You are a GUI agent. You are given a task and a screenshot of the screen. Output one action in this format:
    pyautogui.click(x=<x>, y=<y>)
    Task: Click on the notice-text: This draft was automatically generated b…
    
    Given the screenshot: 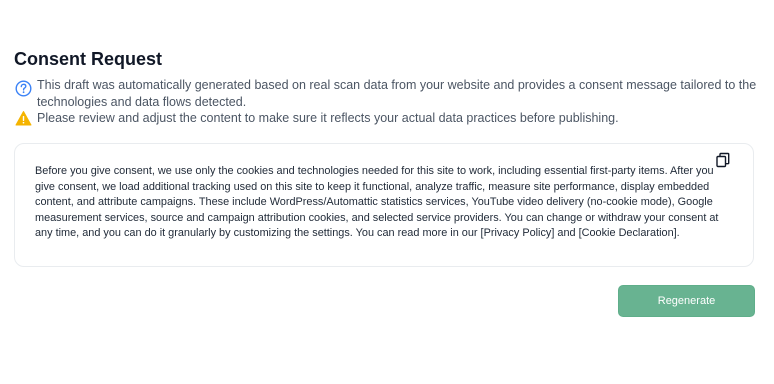 What is the action you would take?
    pyautogui.click(x=397, y=93)
    